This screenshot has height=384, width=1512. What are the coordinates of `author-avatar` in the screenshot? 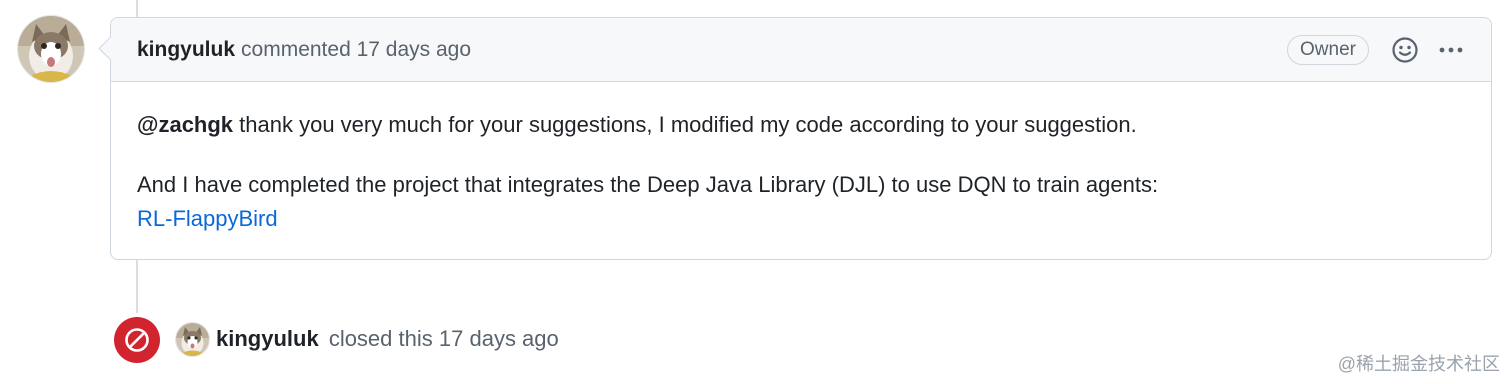 It's located at (51, 49).